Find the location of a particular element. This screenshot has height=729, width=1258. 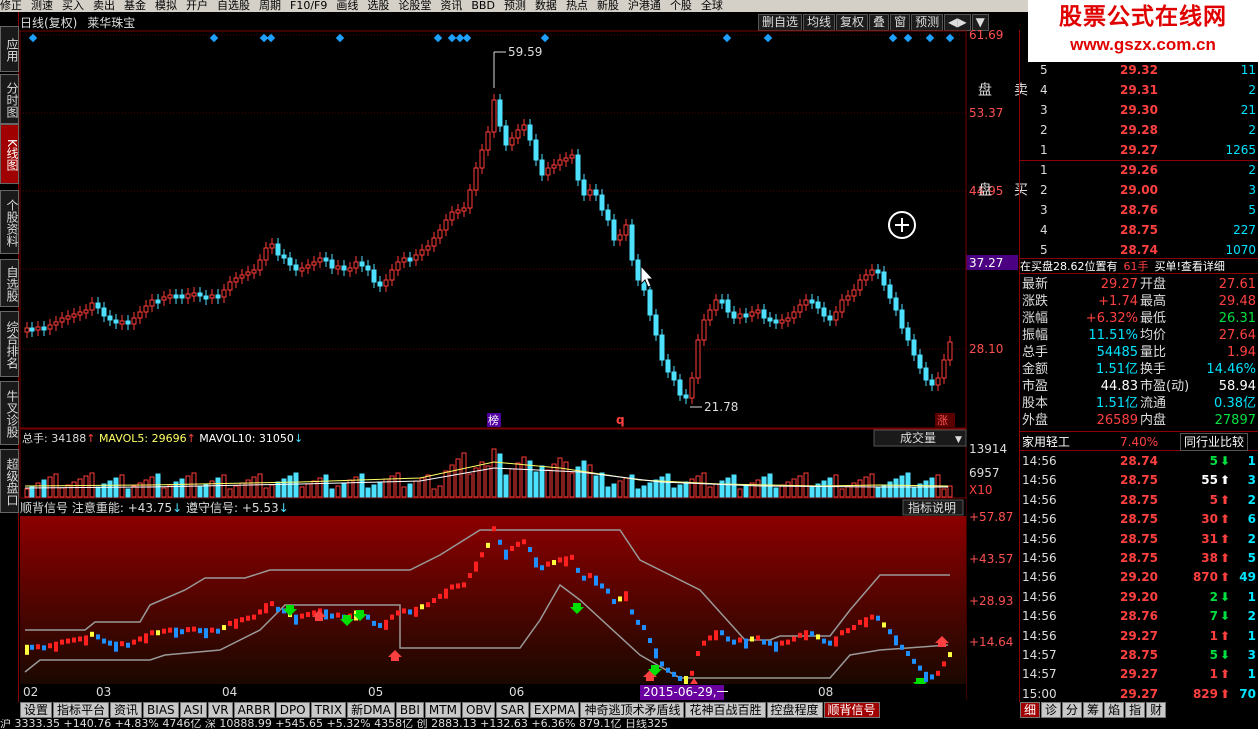

tick-volume: 31 is located at coordinates (1209, 538).